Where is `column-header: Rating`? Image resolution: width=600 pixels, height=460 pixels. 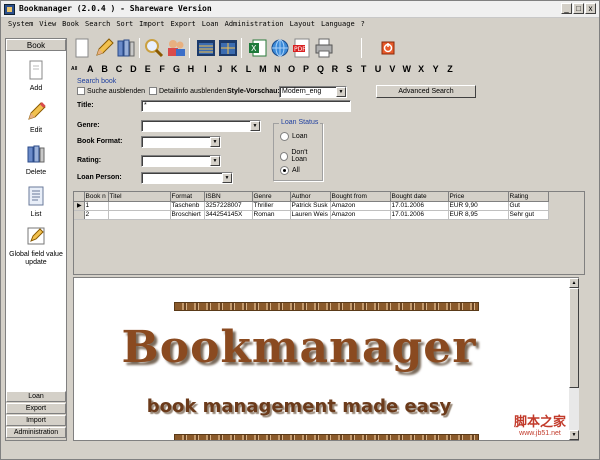
column-header: Rating is located at coordinates (528, 197).